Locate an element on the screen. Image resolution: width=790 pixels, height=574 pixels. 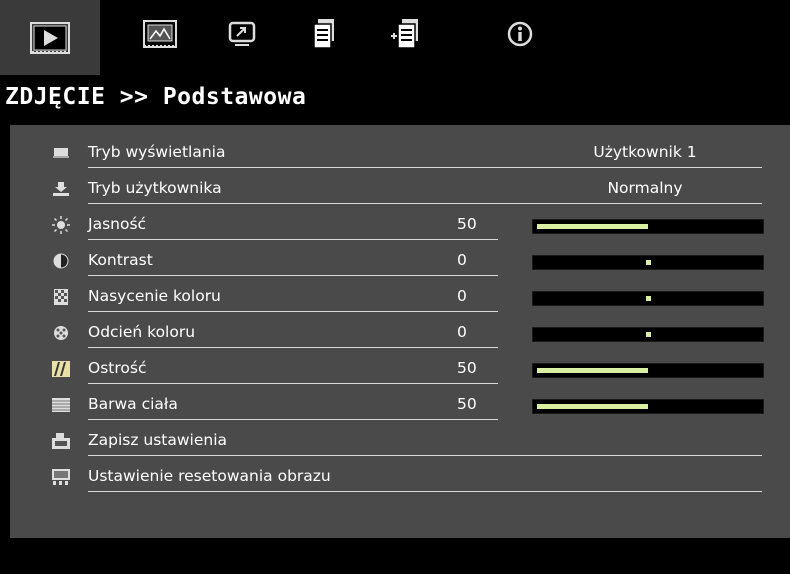
settings-document-icon is located at coordinates (323, 34).